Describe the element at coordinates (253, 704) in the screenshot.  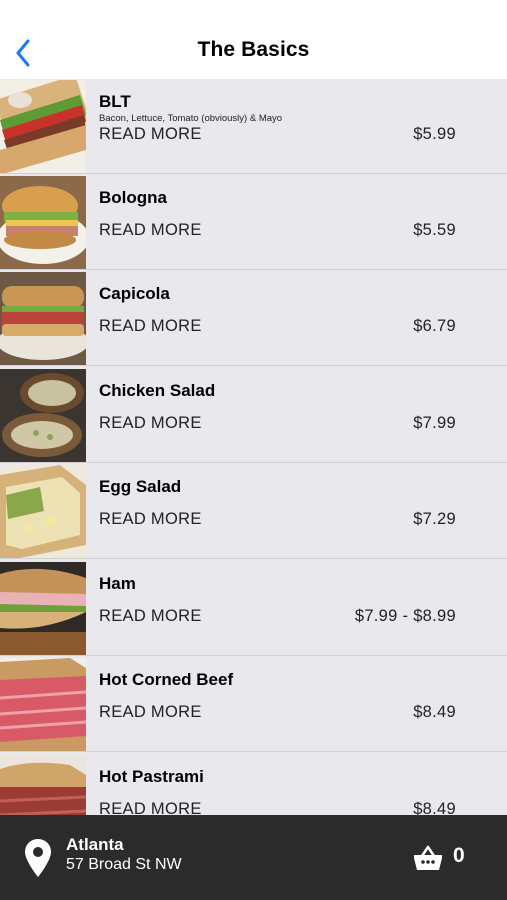
I see `menu-item-hot-corned-beef: Hot Corned Beef READ MORE $8.49` at that location.